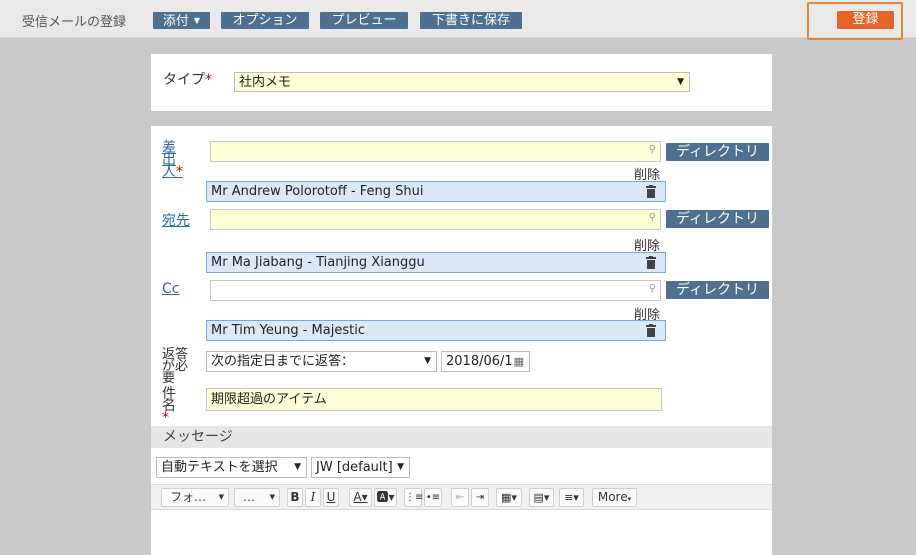 The height and width of the screenshot is (555, 916). Describe the element at coordinates (509, 497) in the screenshot. I see `table-icon: ▦▾` at that location.